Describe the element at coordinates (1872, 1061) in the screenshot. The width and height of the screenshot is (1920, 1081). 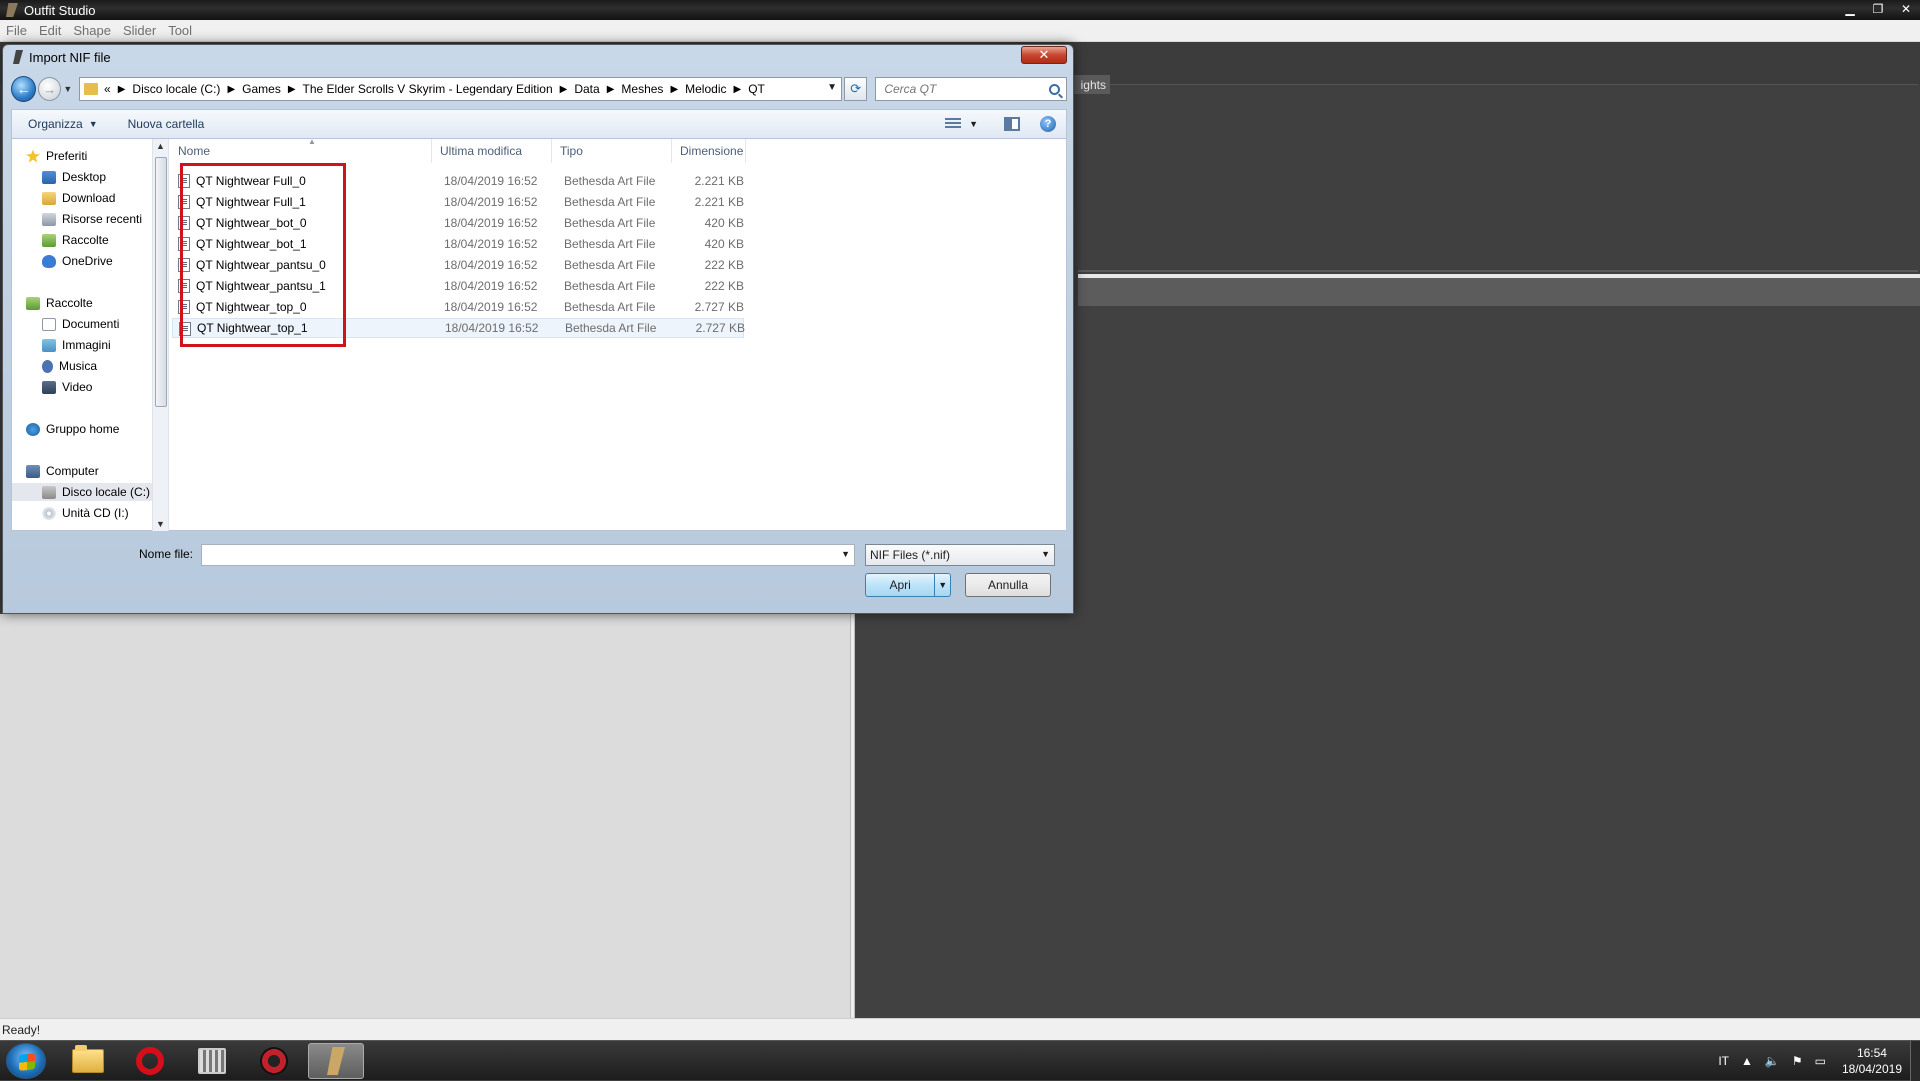
I see `clock: 16:54 18/04/2019` at that location.